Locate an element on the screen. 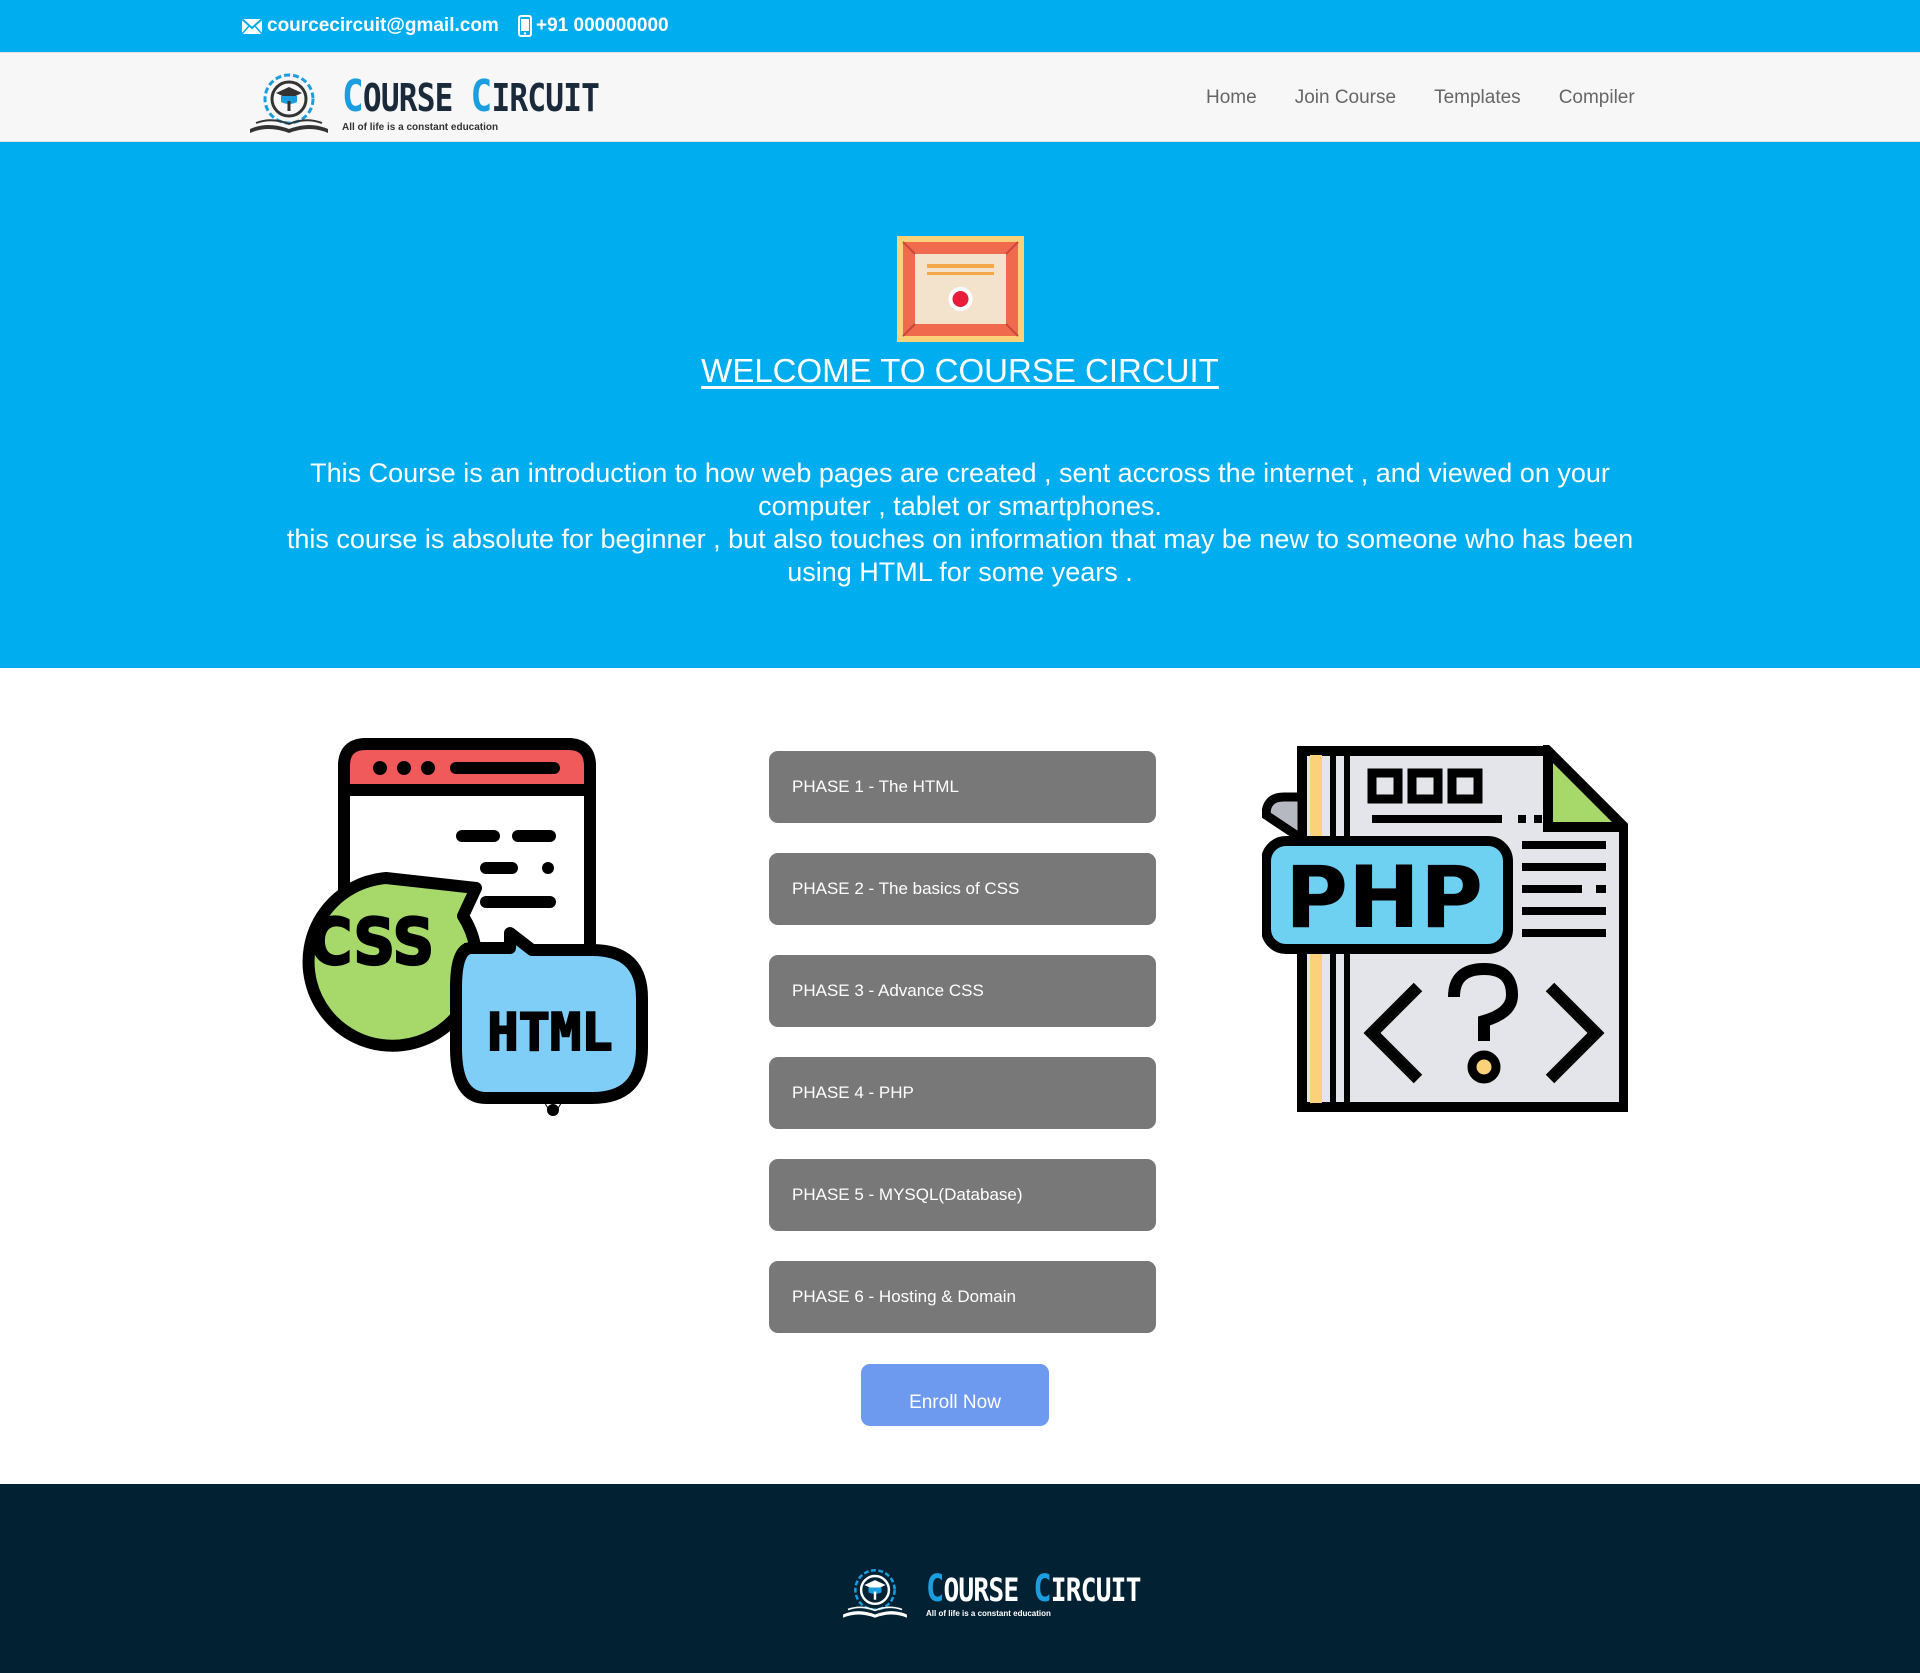  css-bubble-label: CSS is located at coordinates (372, 942).